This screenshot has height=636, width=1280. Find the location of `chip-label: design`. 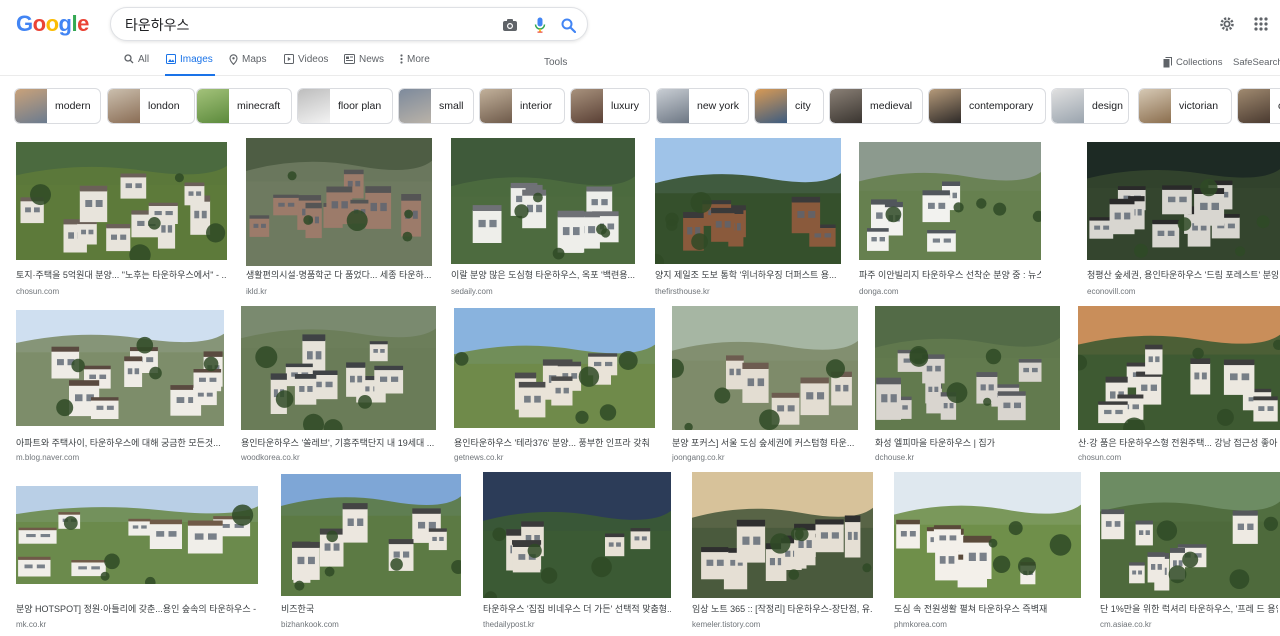

chip-label: design is located at coordinates (1107, 106).